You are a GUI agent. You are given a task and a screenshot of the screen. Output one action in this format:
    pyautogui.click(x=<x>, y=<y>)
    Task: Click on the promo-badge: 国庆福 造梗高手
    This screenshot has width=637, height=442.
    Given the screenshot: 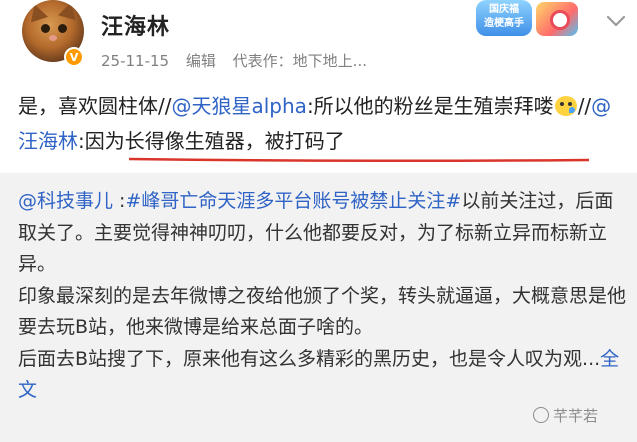 What is the action you would take?
    pyautogui.click(x=538, y=20)
    